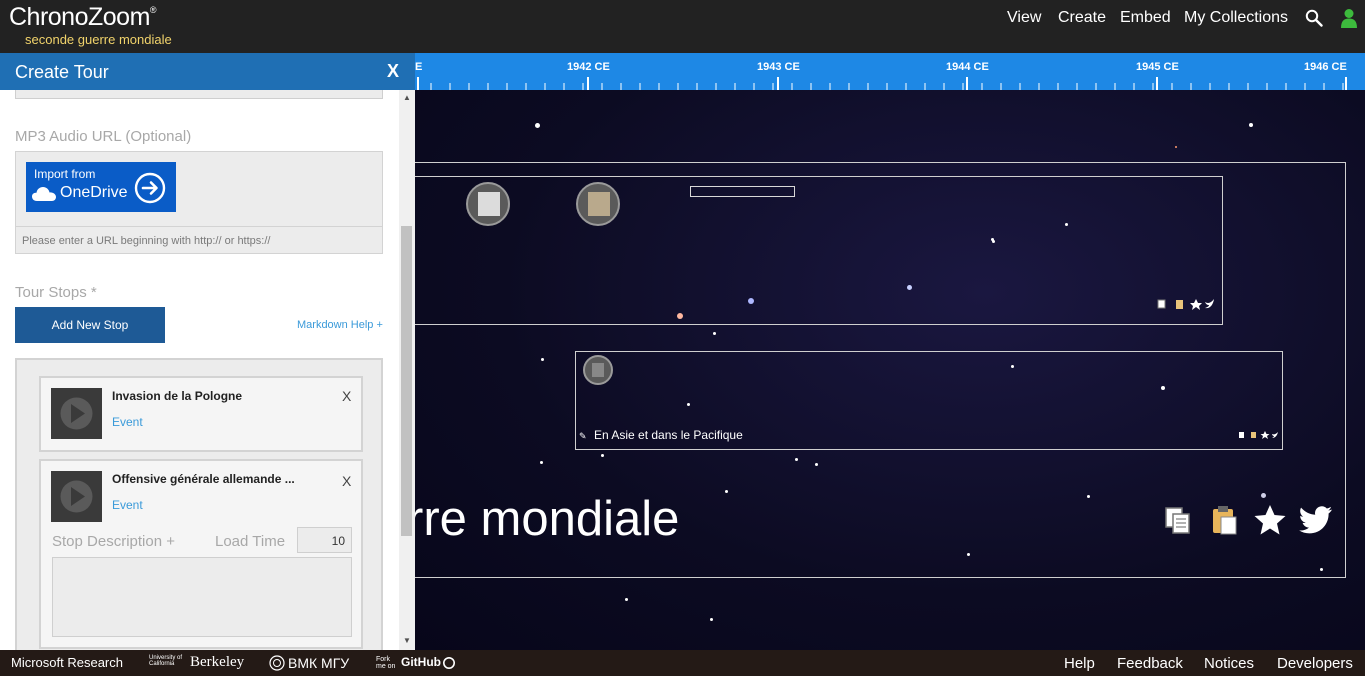 The image size is (1365, 676). Describe the element at coordinates (1224, 520) in the screenshot. I see `paste-icon` at that location.